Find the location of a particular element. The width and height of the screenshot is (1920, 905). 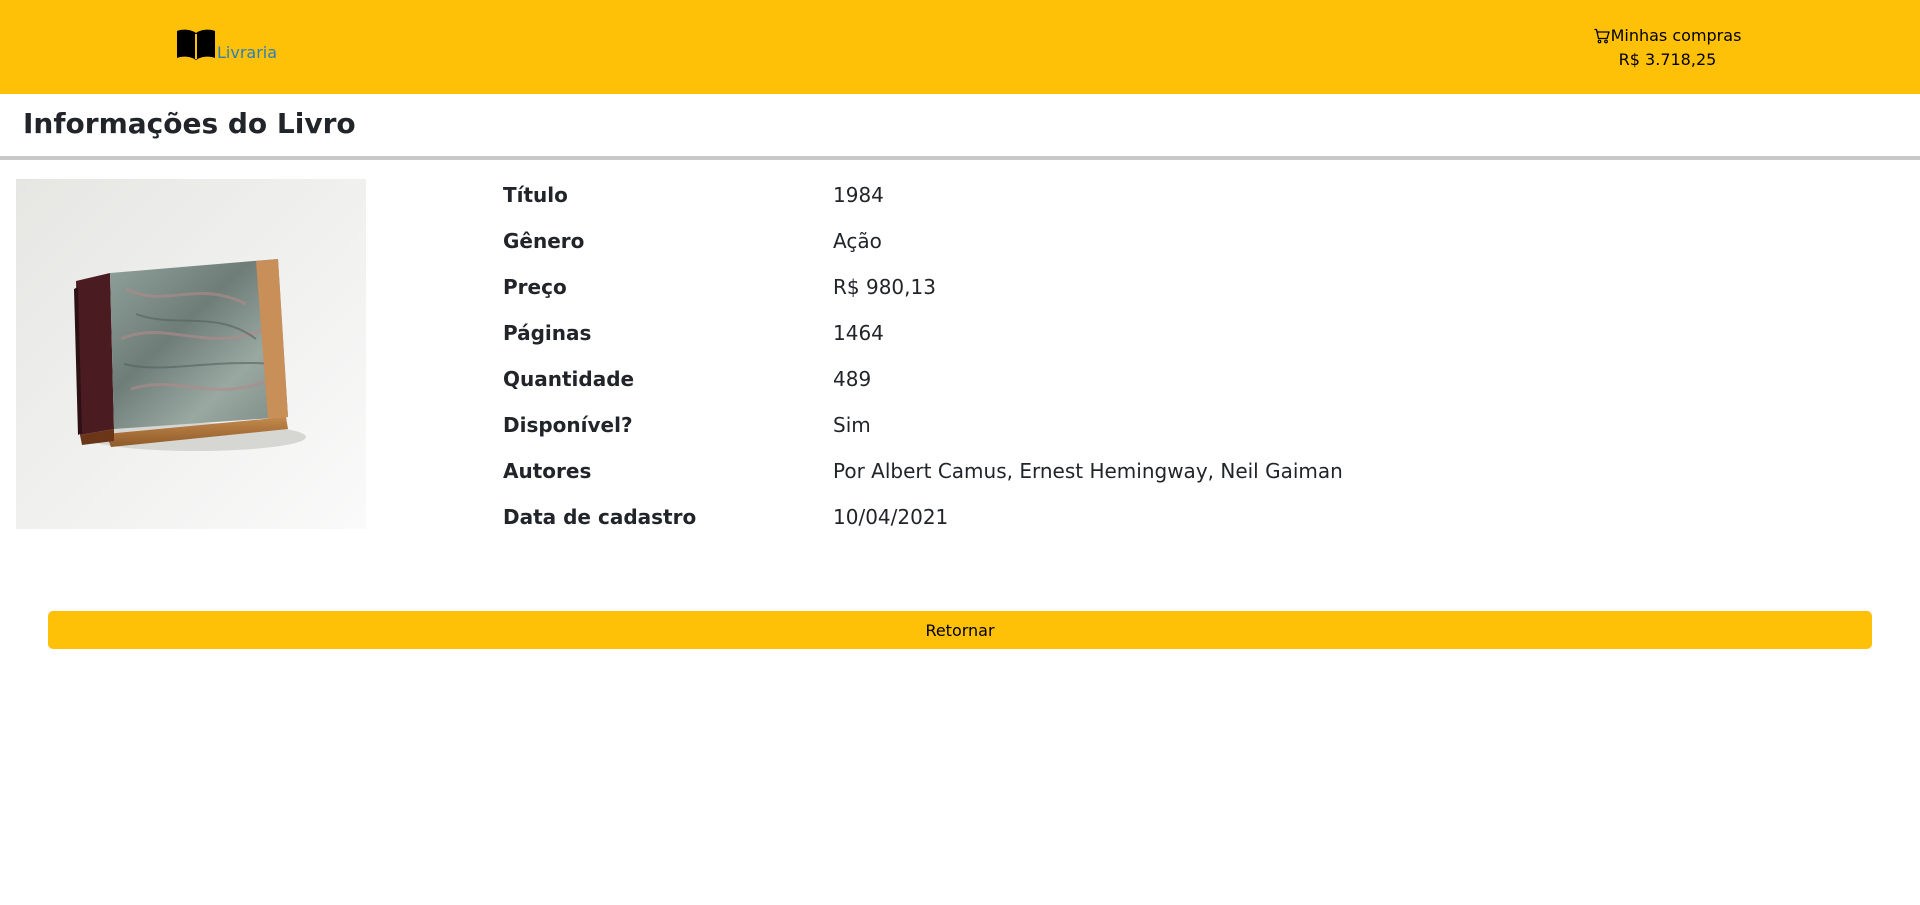

brand-link: Livraria is located at coordinates (226, 45).